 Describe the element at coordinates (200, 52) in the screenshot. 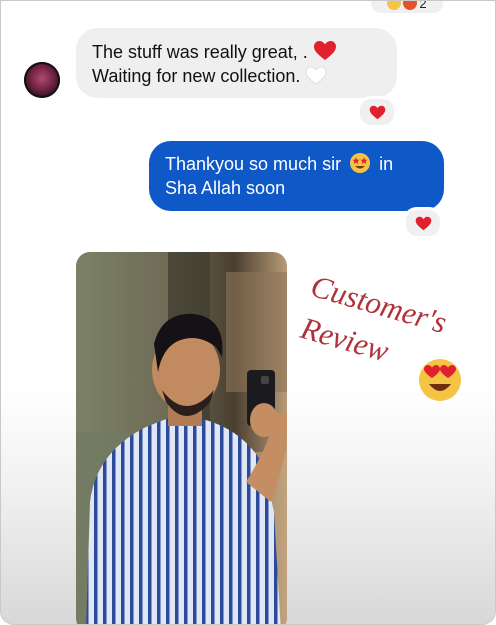

I see `message-text: The stuff was really great, .` at that location.